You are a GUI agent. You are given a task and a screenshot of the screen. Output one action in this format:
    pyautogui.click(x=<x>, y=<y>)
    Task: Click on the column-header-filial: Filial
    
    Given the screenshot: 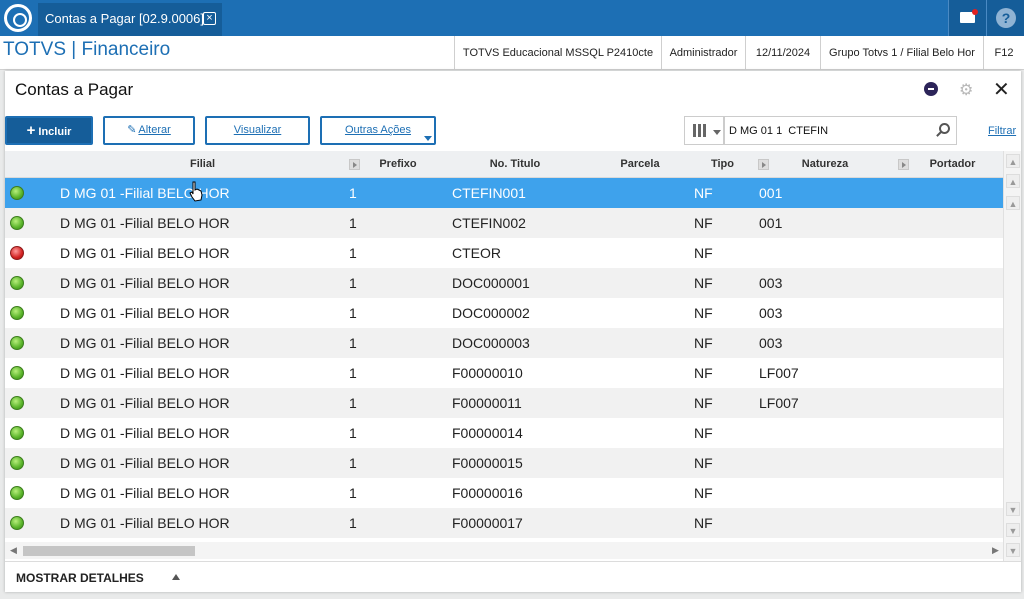 What is the action you would take?
    pyautogui.click(x=202, y=164)
    